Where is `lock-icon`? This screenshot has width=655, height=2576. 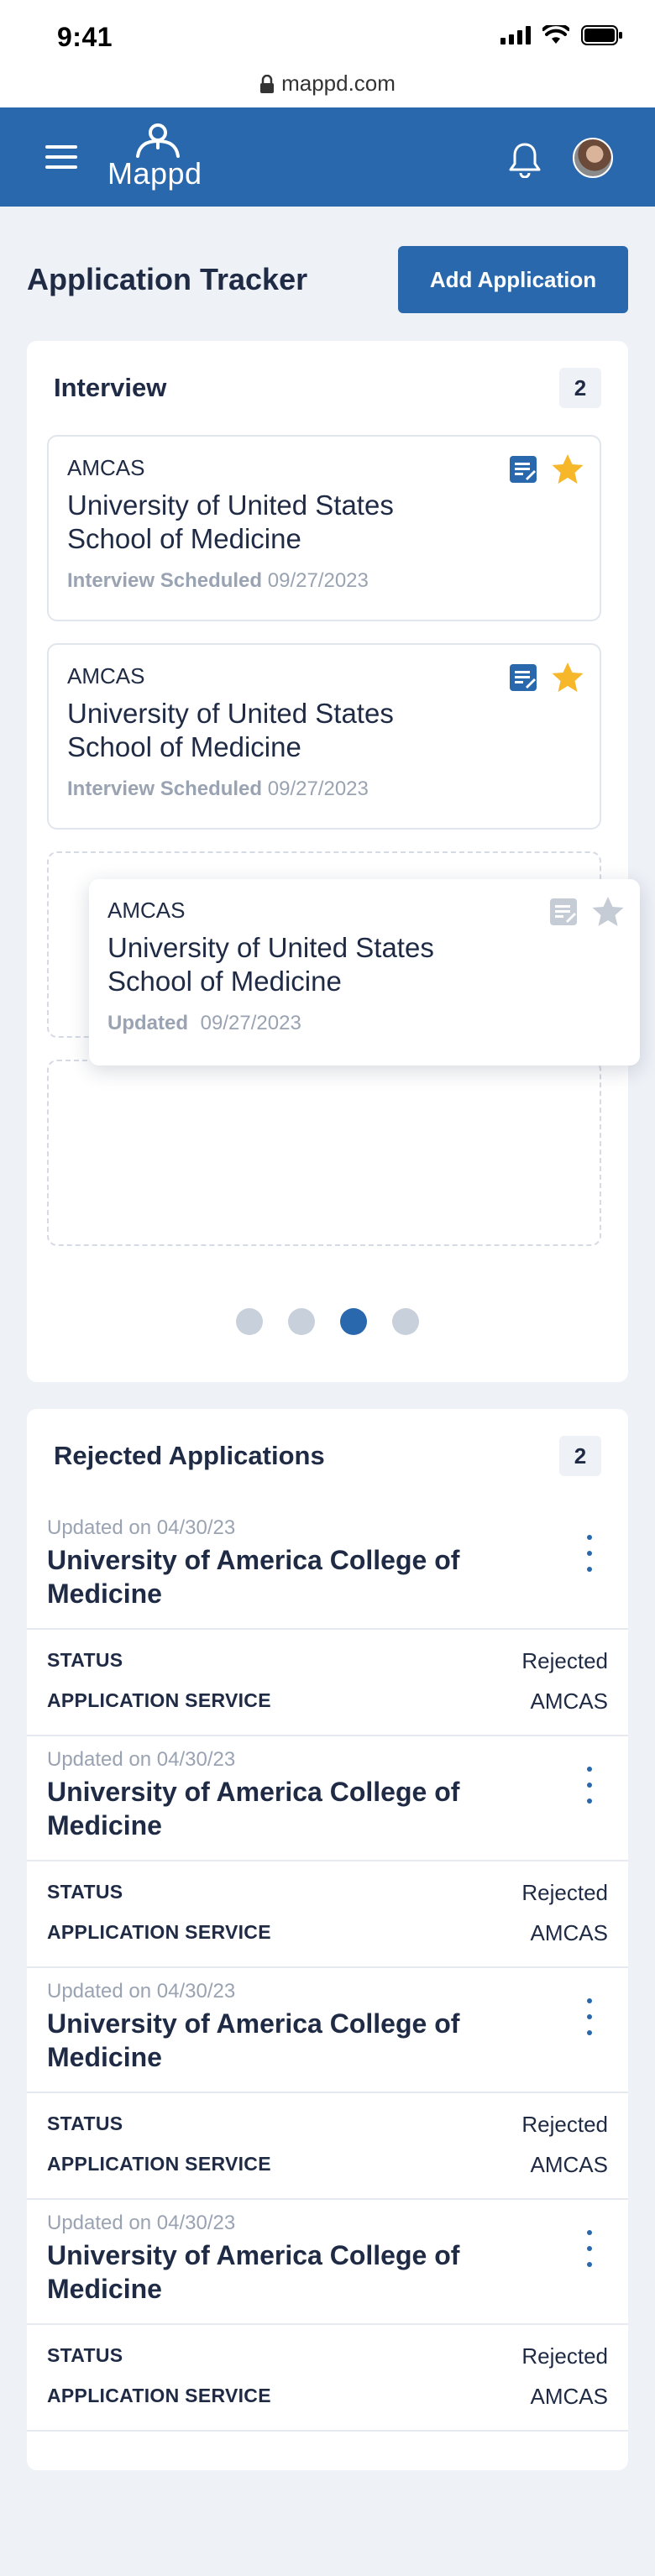
lock-icon is located at coordinates (267, 84).